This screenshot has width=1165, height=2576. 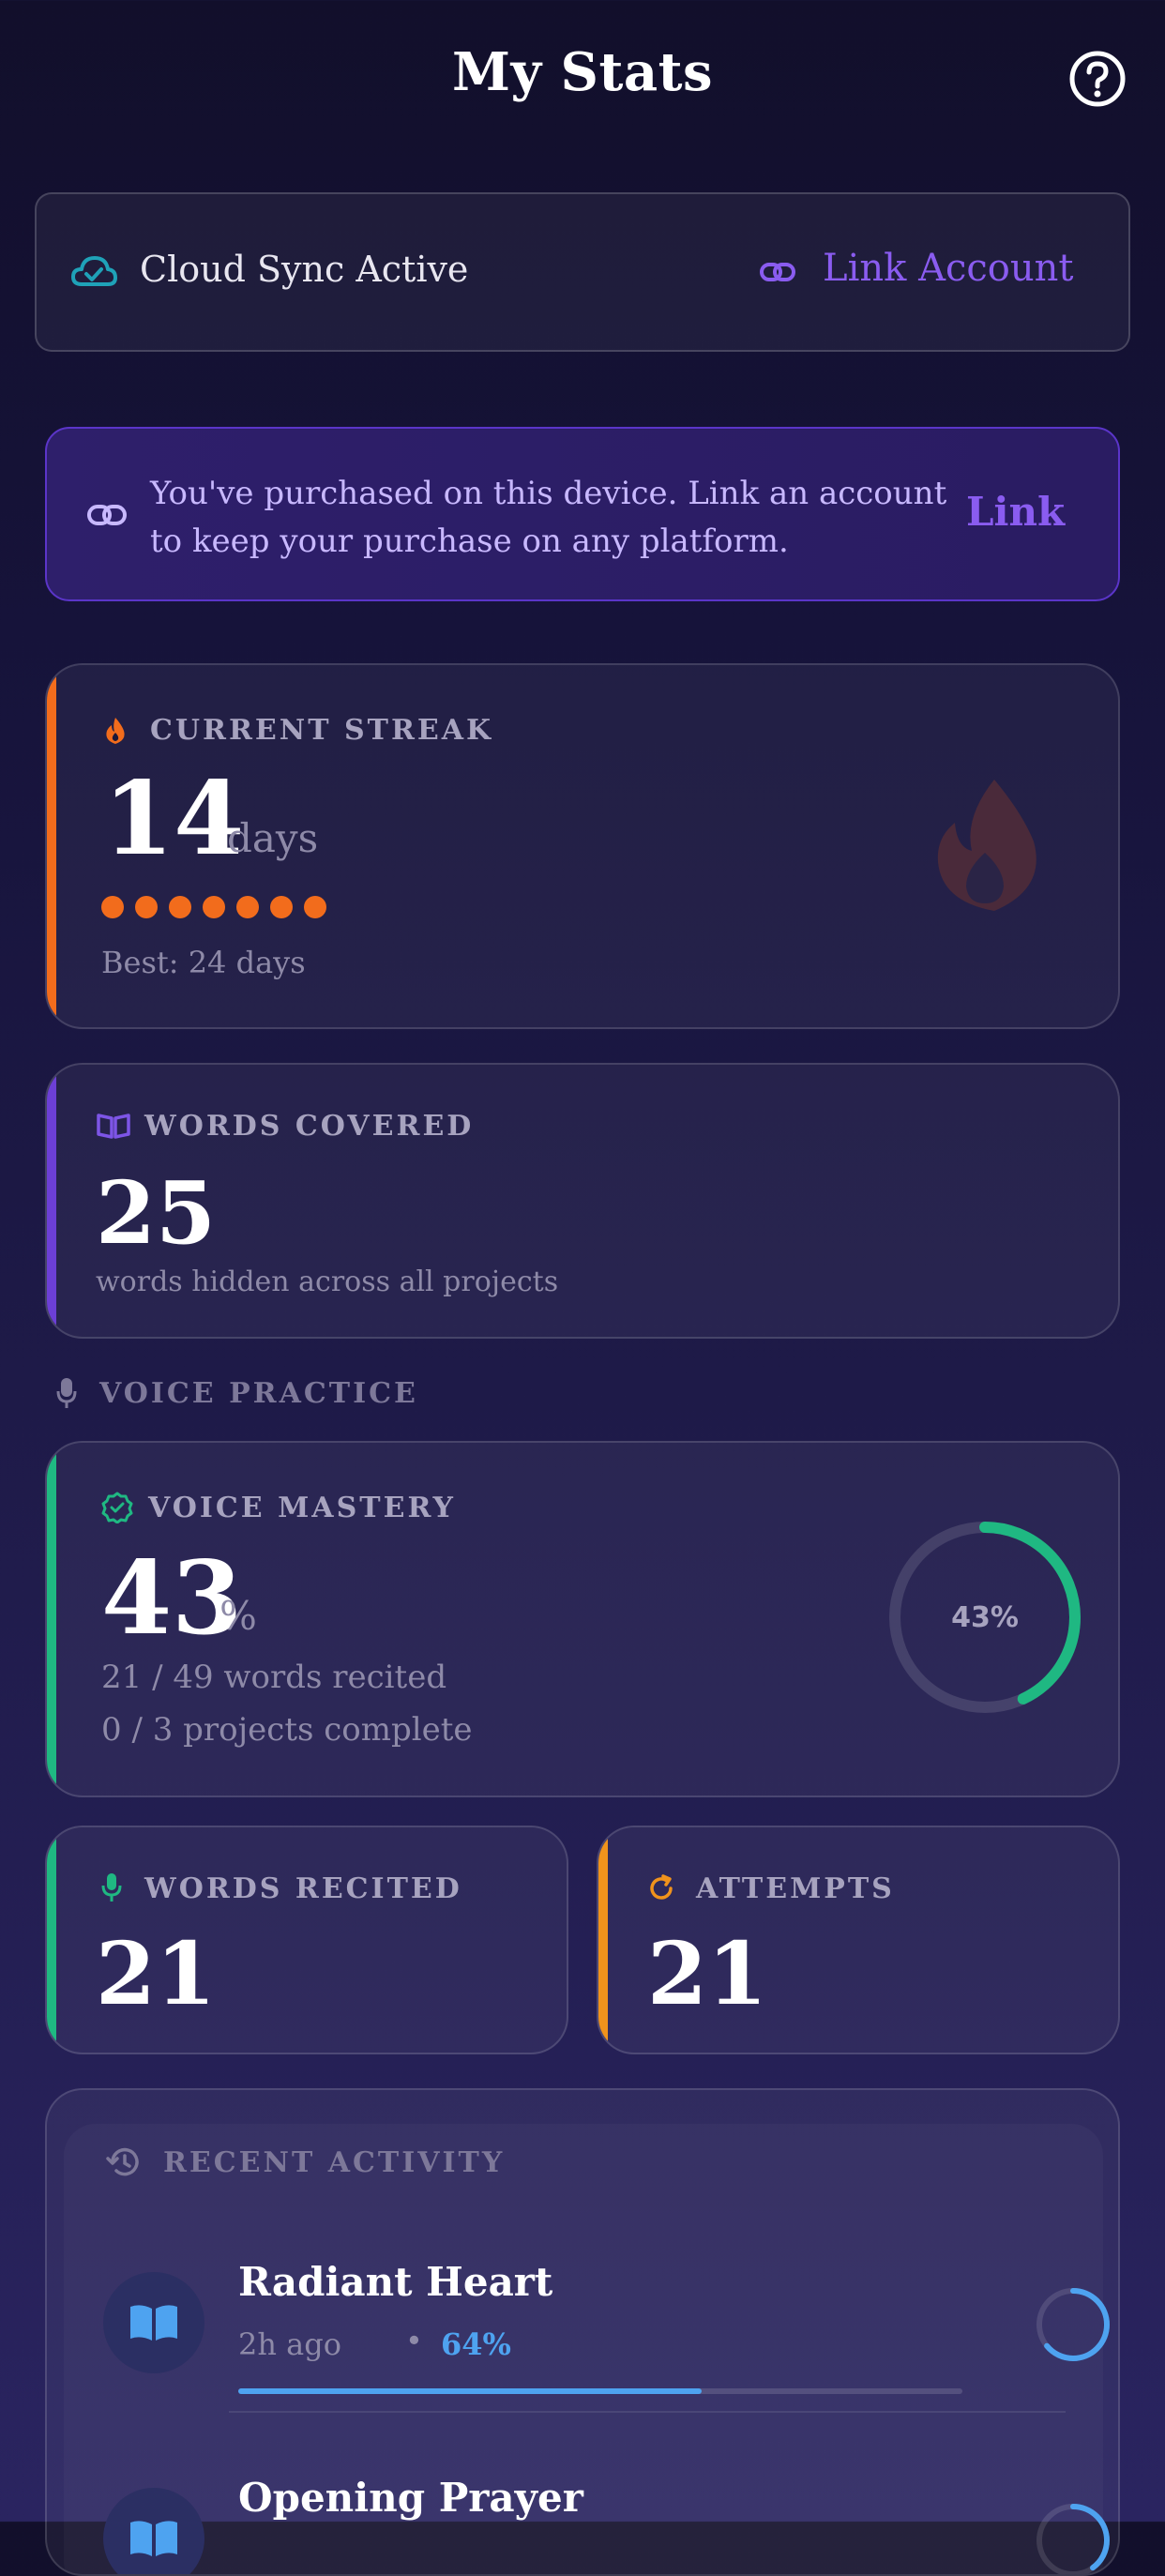 What do you see at coordinates (647, 2412) in the screenshot?
I see `activity-divider` at bounding box center [647, 2412].